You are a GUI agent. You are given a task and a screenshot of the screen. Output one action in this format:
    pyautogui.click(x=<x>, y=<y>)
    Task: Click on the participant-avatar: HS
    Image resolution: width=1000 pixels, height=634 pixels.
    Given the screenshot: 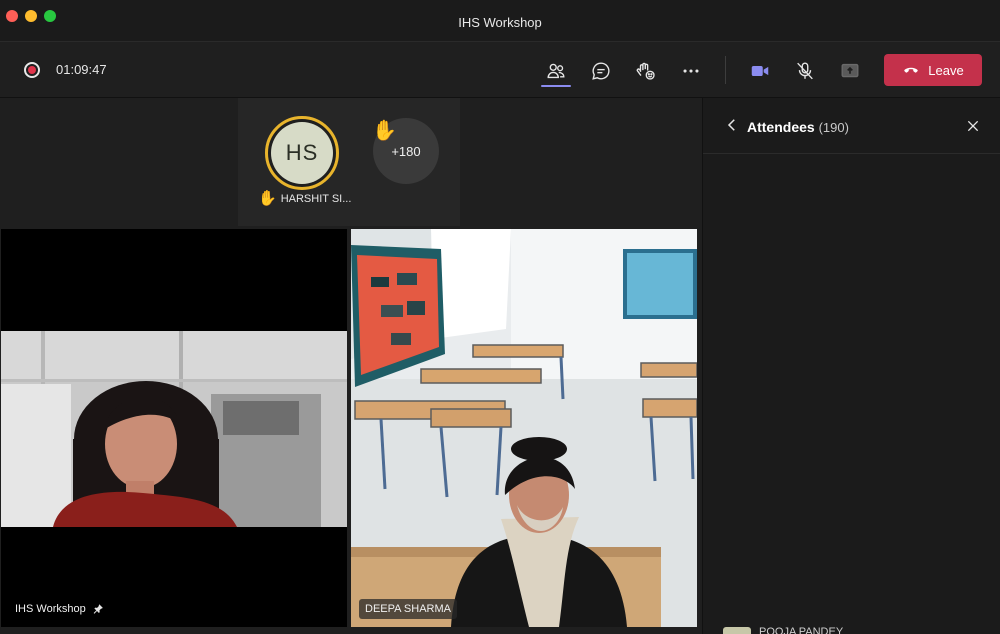 What is the action you would take?
    pyautogui.click(x=302, y=153)
    